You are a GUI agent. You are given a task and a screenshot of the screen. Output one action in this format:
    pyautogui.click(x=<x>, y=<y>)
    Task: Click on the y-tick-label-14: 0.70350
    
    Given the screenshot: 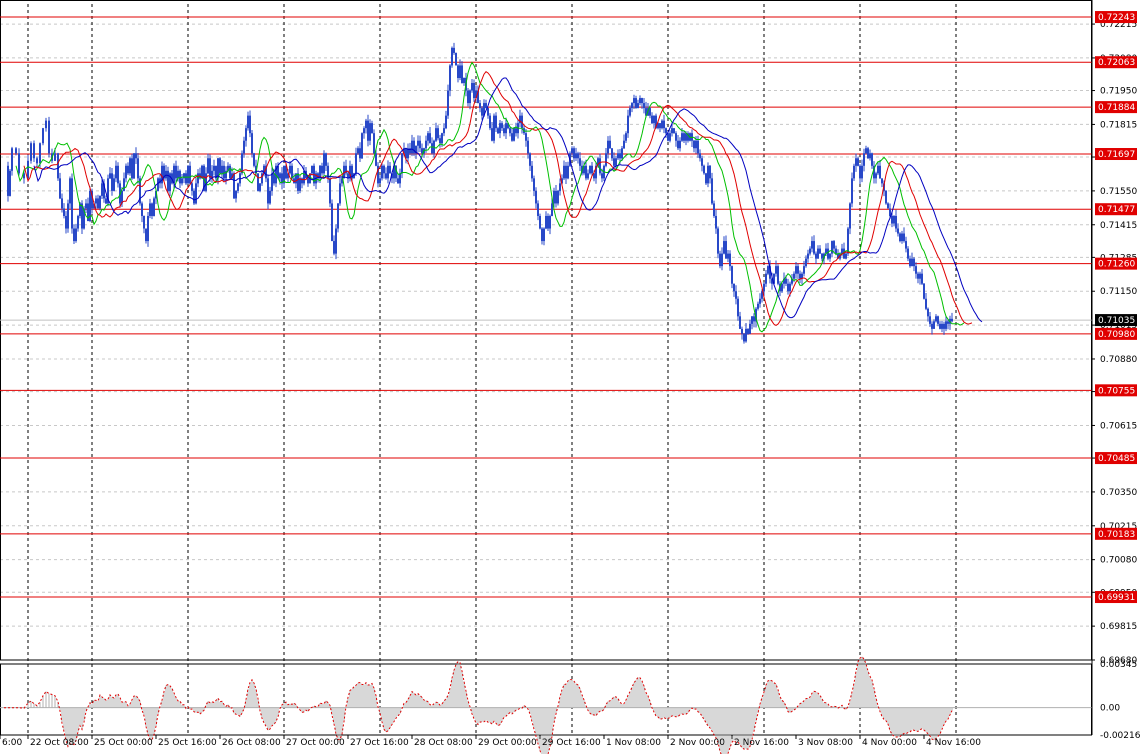 What is the action you would take?
    pyautogui.click(x=1118, y=493)
    